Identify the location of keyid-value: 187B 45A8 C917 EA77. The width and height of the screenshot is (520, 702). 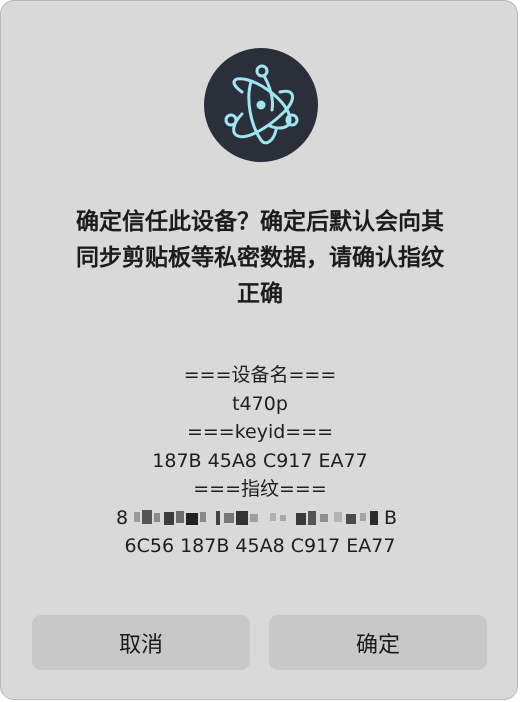
(260, 460).